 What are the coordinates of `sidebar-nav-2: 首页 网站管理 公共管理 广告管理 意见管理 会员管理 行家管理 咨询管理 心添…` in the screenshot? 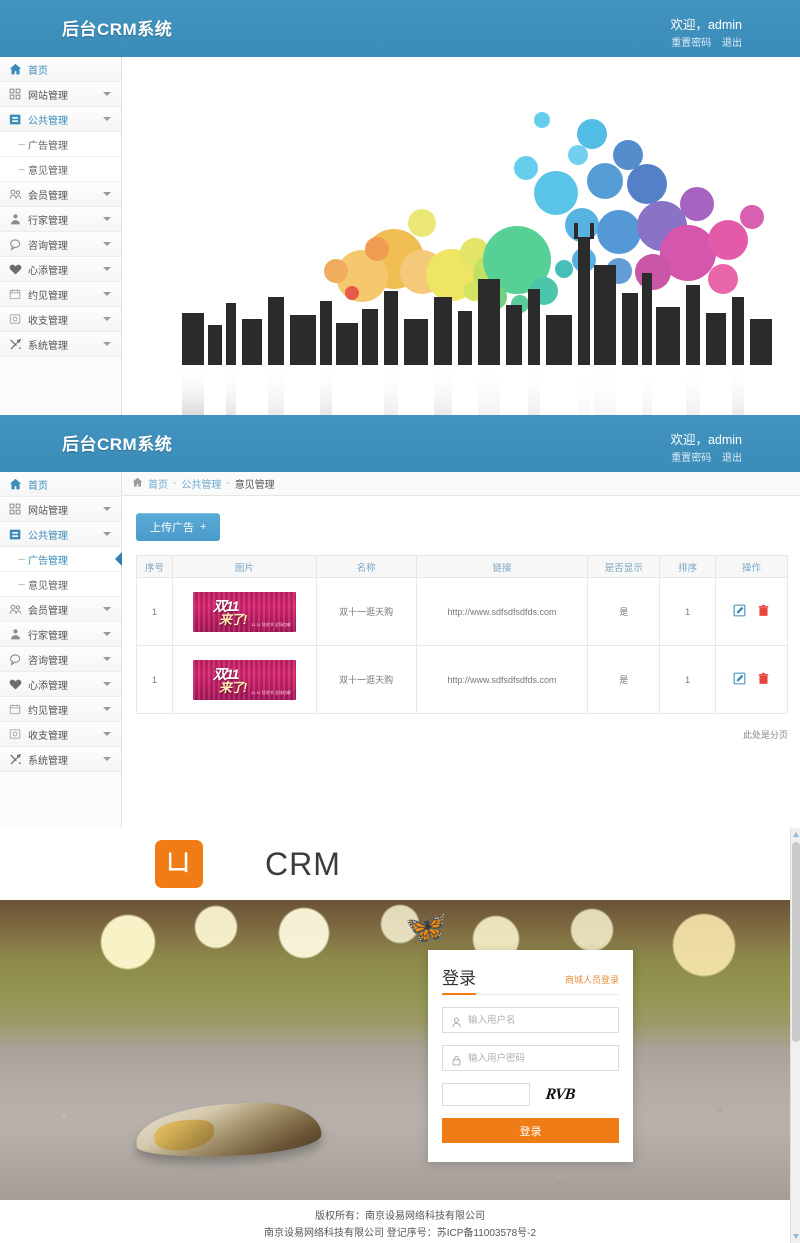 It's located at (61, 650).